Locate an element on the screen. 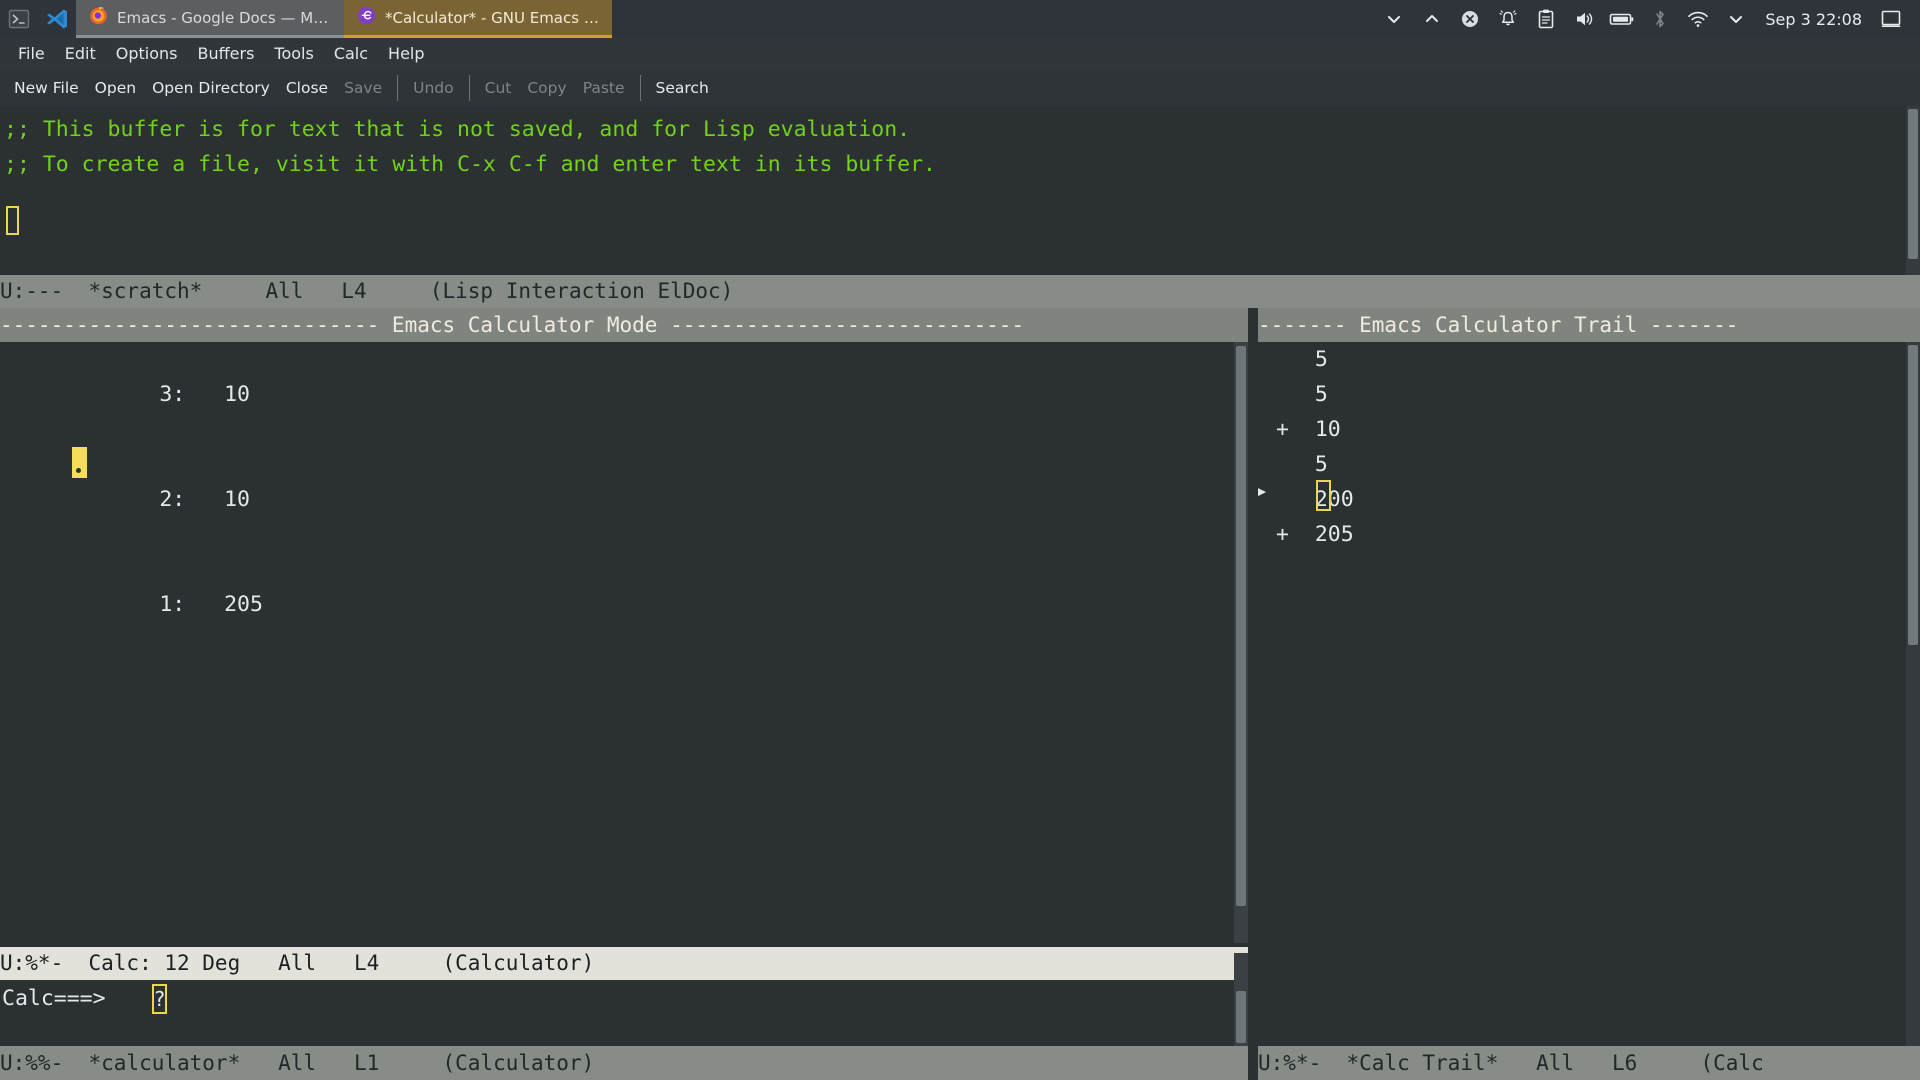  calculator-inner-scrollbar-thumb is located at coordinates (1241, 626).